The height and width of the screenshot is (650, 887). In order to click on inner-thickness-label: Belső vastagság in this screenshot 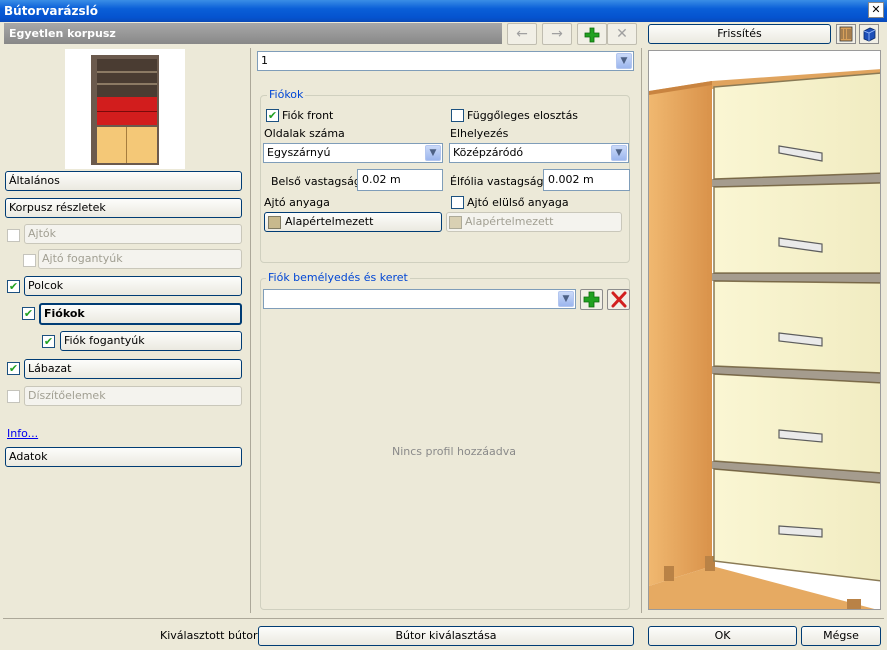, I will do `click(316, 181)`.